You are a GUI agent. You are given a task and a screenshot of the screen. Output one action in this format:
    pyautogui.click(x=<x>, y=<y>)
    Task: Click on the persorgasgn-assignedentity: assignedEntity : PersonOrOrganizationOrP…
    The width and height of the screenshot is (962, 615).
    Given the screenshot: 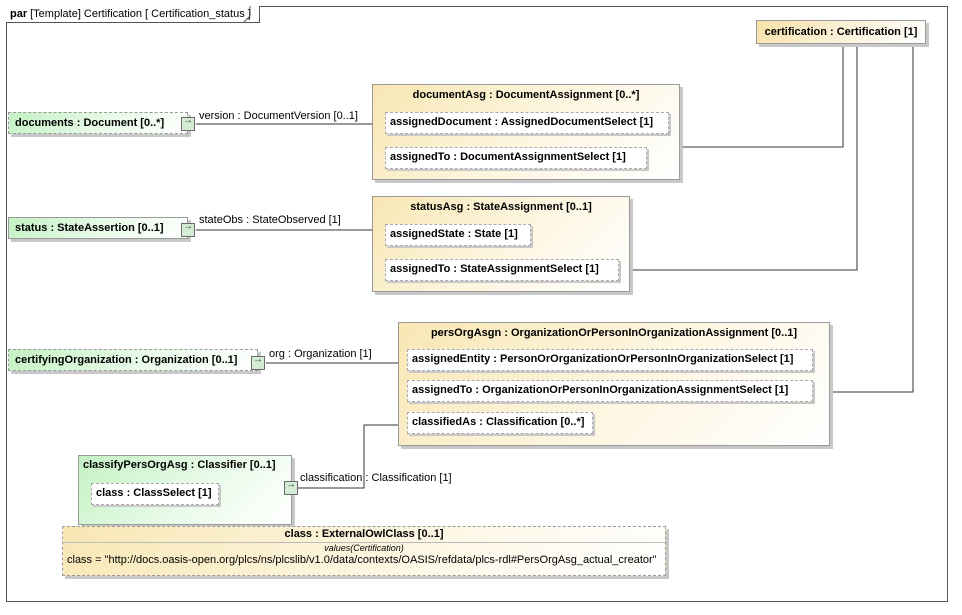 What is the action you would take?
    pyautogui.click(x=610, y=360)
    